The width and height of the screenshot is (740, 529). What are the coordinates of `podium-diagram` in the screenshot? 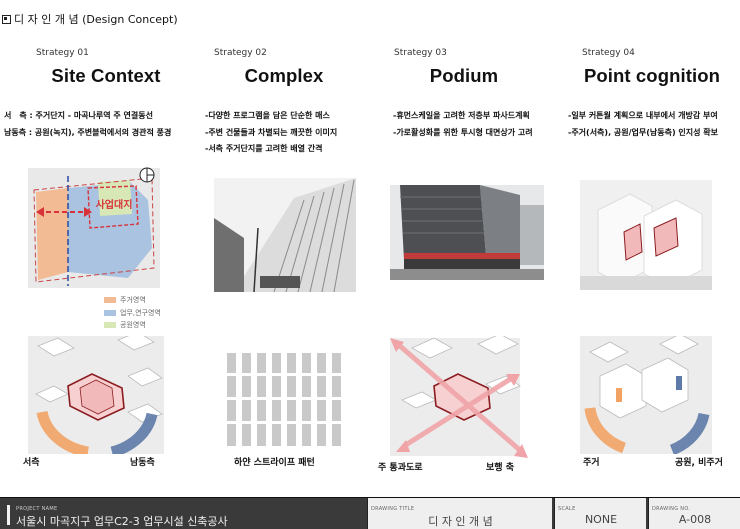 It's located at (459, 397).